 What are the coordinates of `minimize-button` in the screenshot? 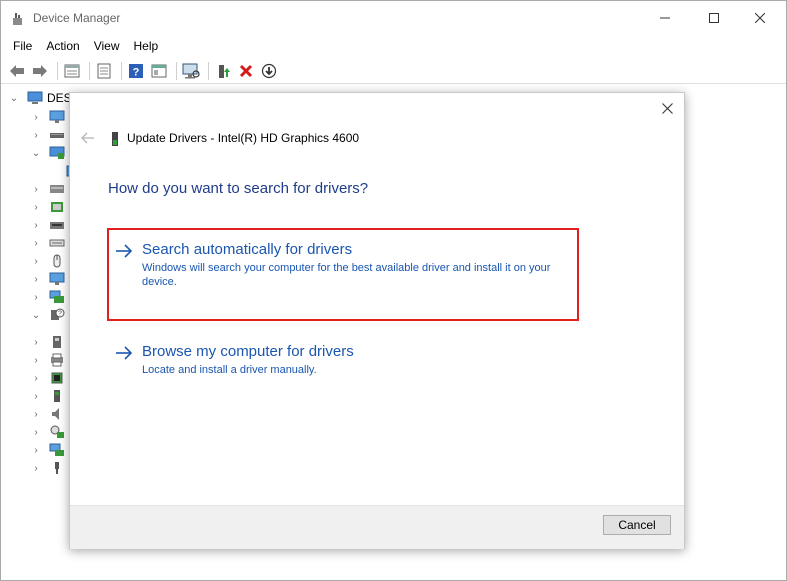 It's located at (665, 18).